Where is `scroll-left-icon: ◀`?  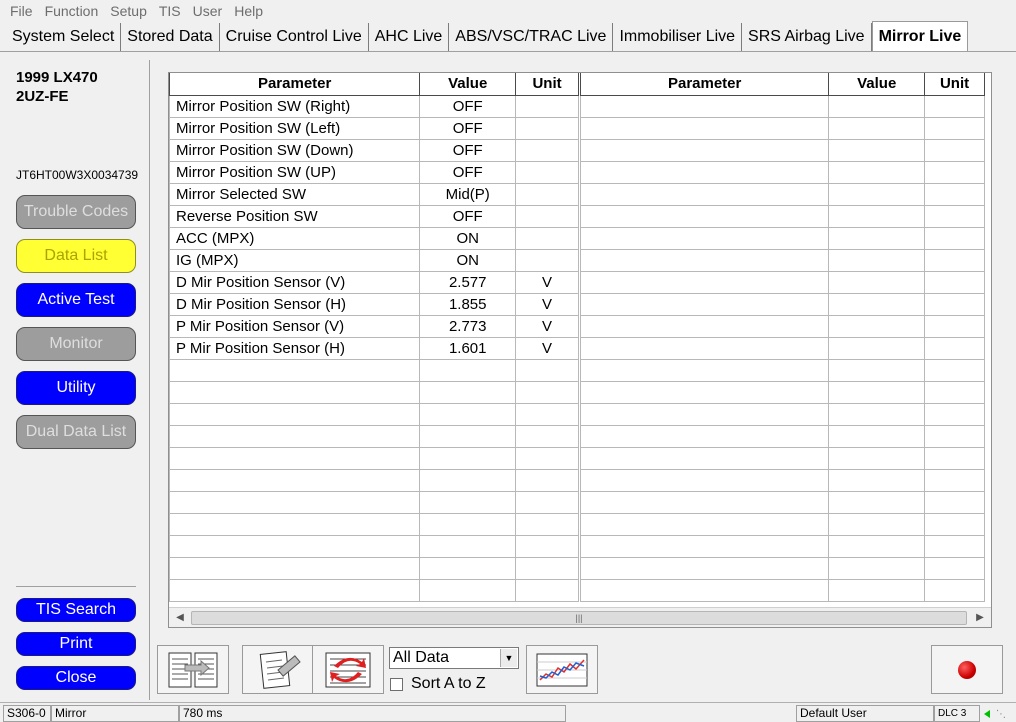 scroll-left-icon: ◀ is located at coordinates (180, 618).